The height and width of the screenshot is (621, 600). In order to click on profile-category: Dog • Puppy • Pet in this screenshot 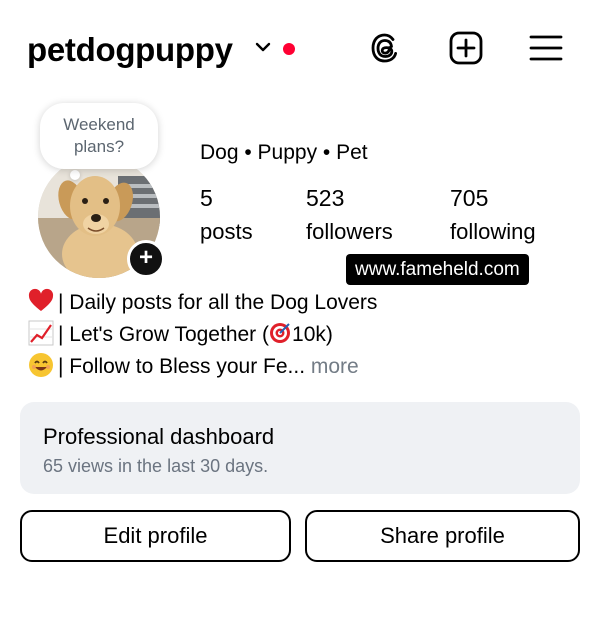, I will do `click(284, 152)`.